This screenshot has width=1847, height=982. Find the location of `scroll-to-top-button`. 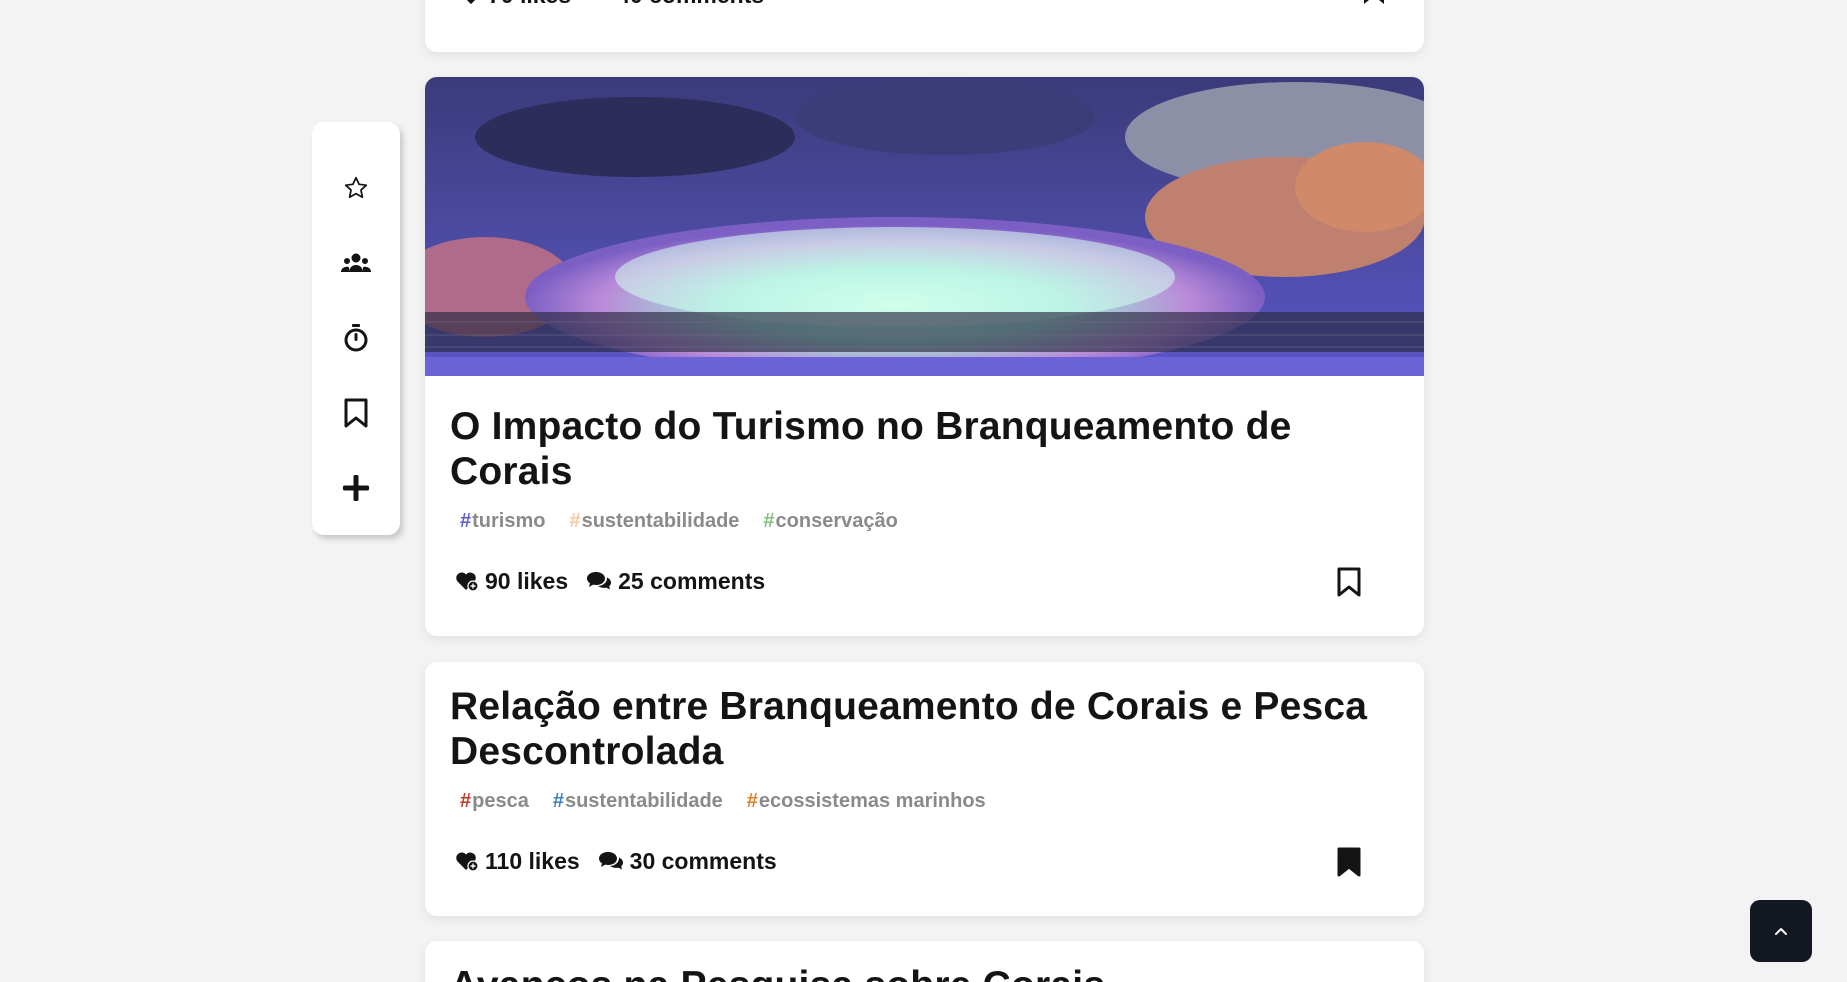

scroll-to-top-button is located at coordinates (1781, 931).